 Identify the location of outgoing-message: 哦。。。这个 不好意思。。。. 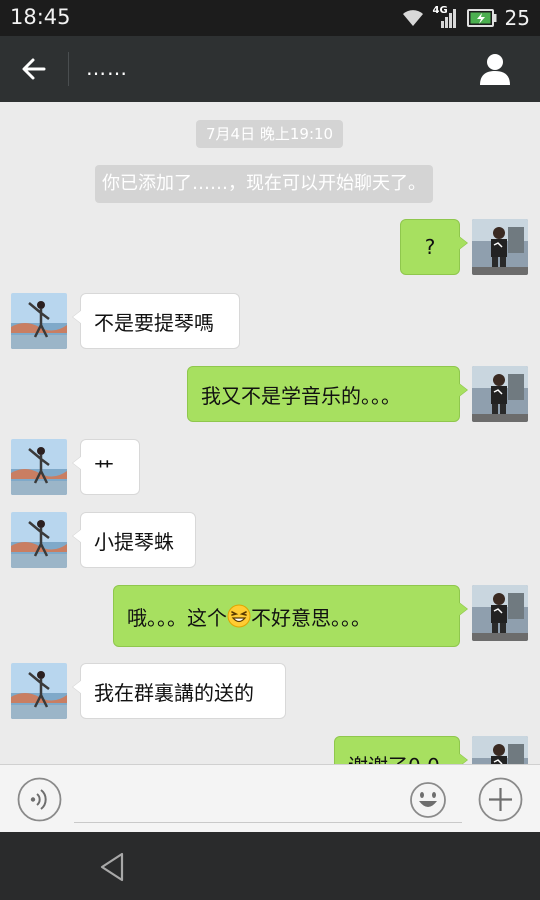
(290, 616).